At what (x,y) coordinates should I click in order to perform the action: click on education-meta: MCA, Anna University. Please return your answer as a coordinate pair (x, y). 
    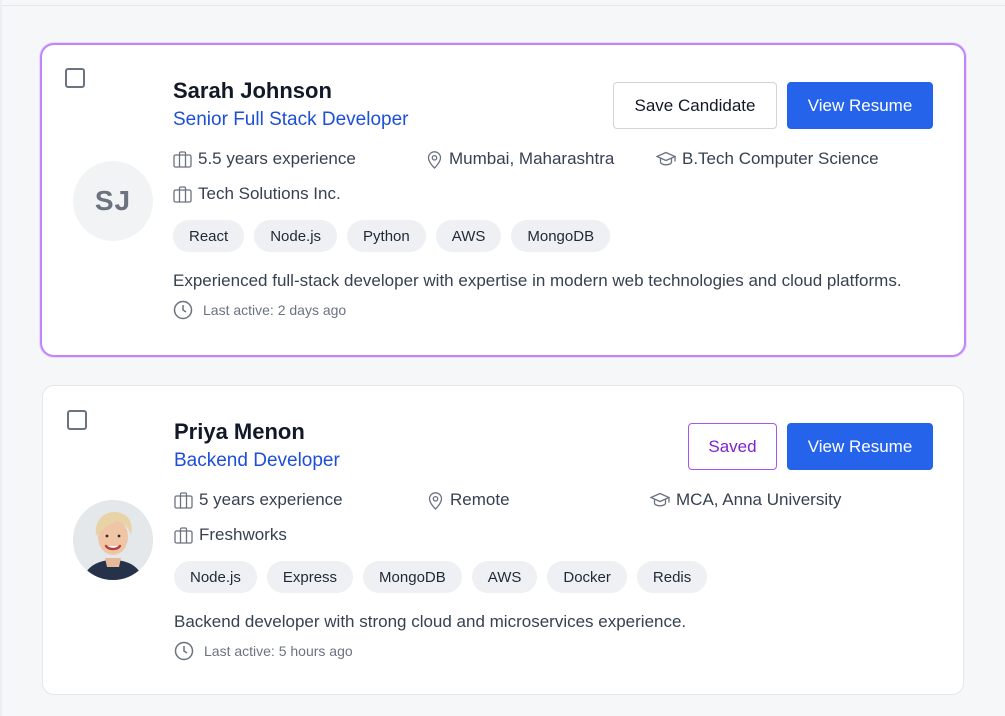
    Looking at the image, I should click on (745, 500).